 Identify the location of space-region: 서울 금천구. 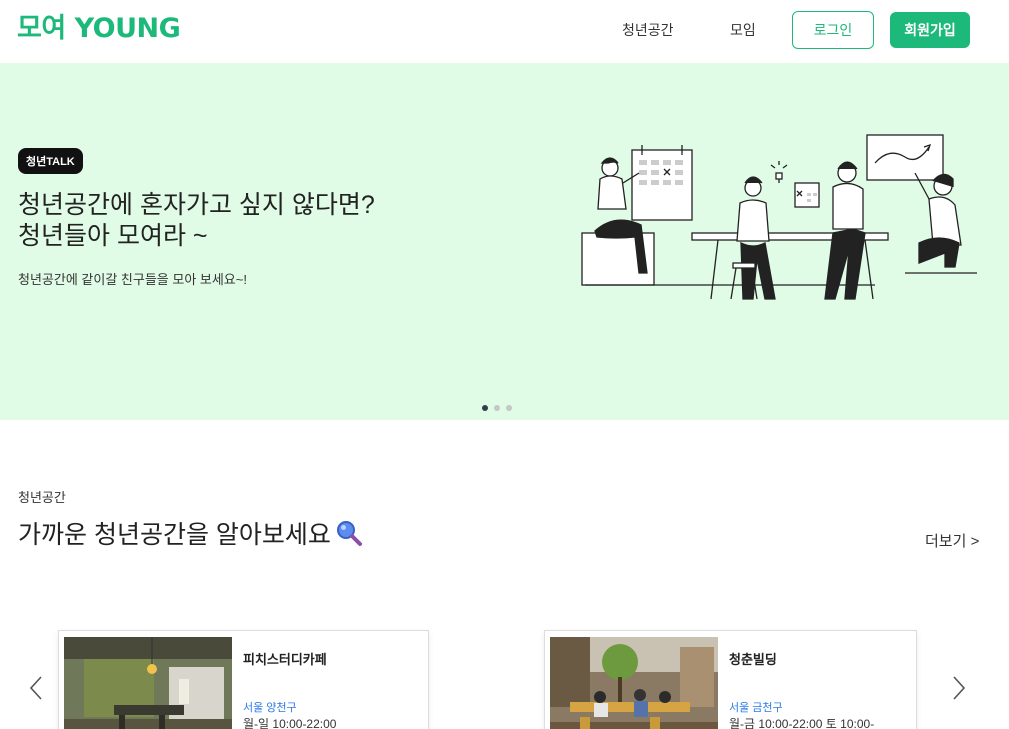
(756, 708).